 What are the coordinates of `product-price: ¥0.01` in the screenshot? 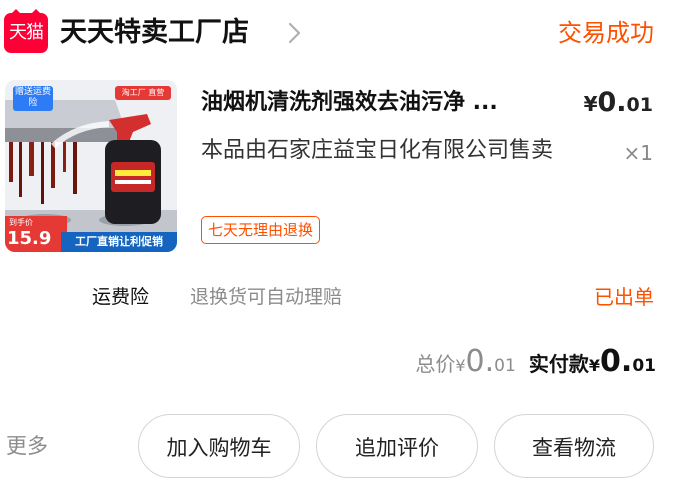 It's located at (618, 104).